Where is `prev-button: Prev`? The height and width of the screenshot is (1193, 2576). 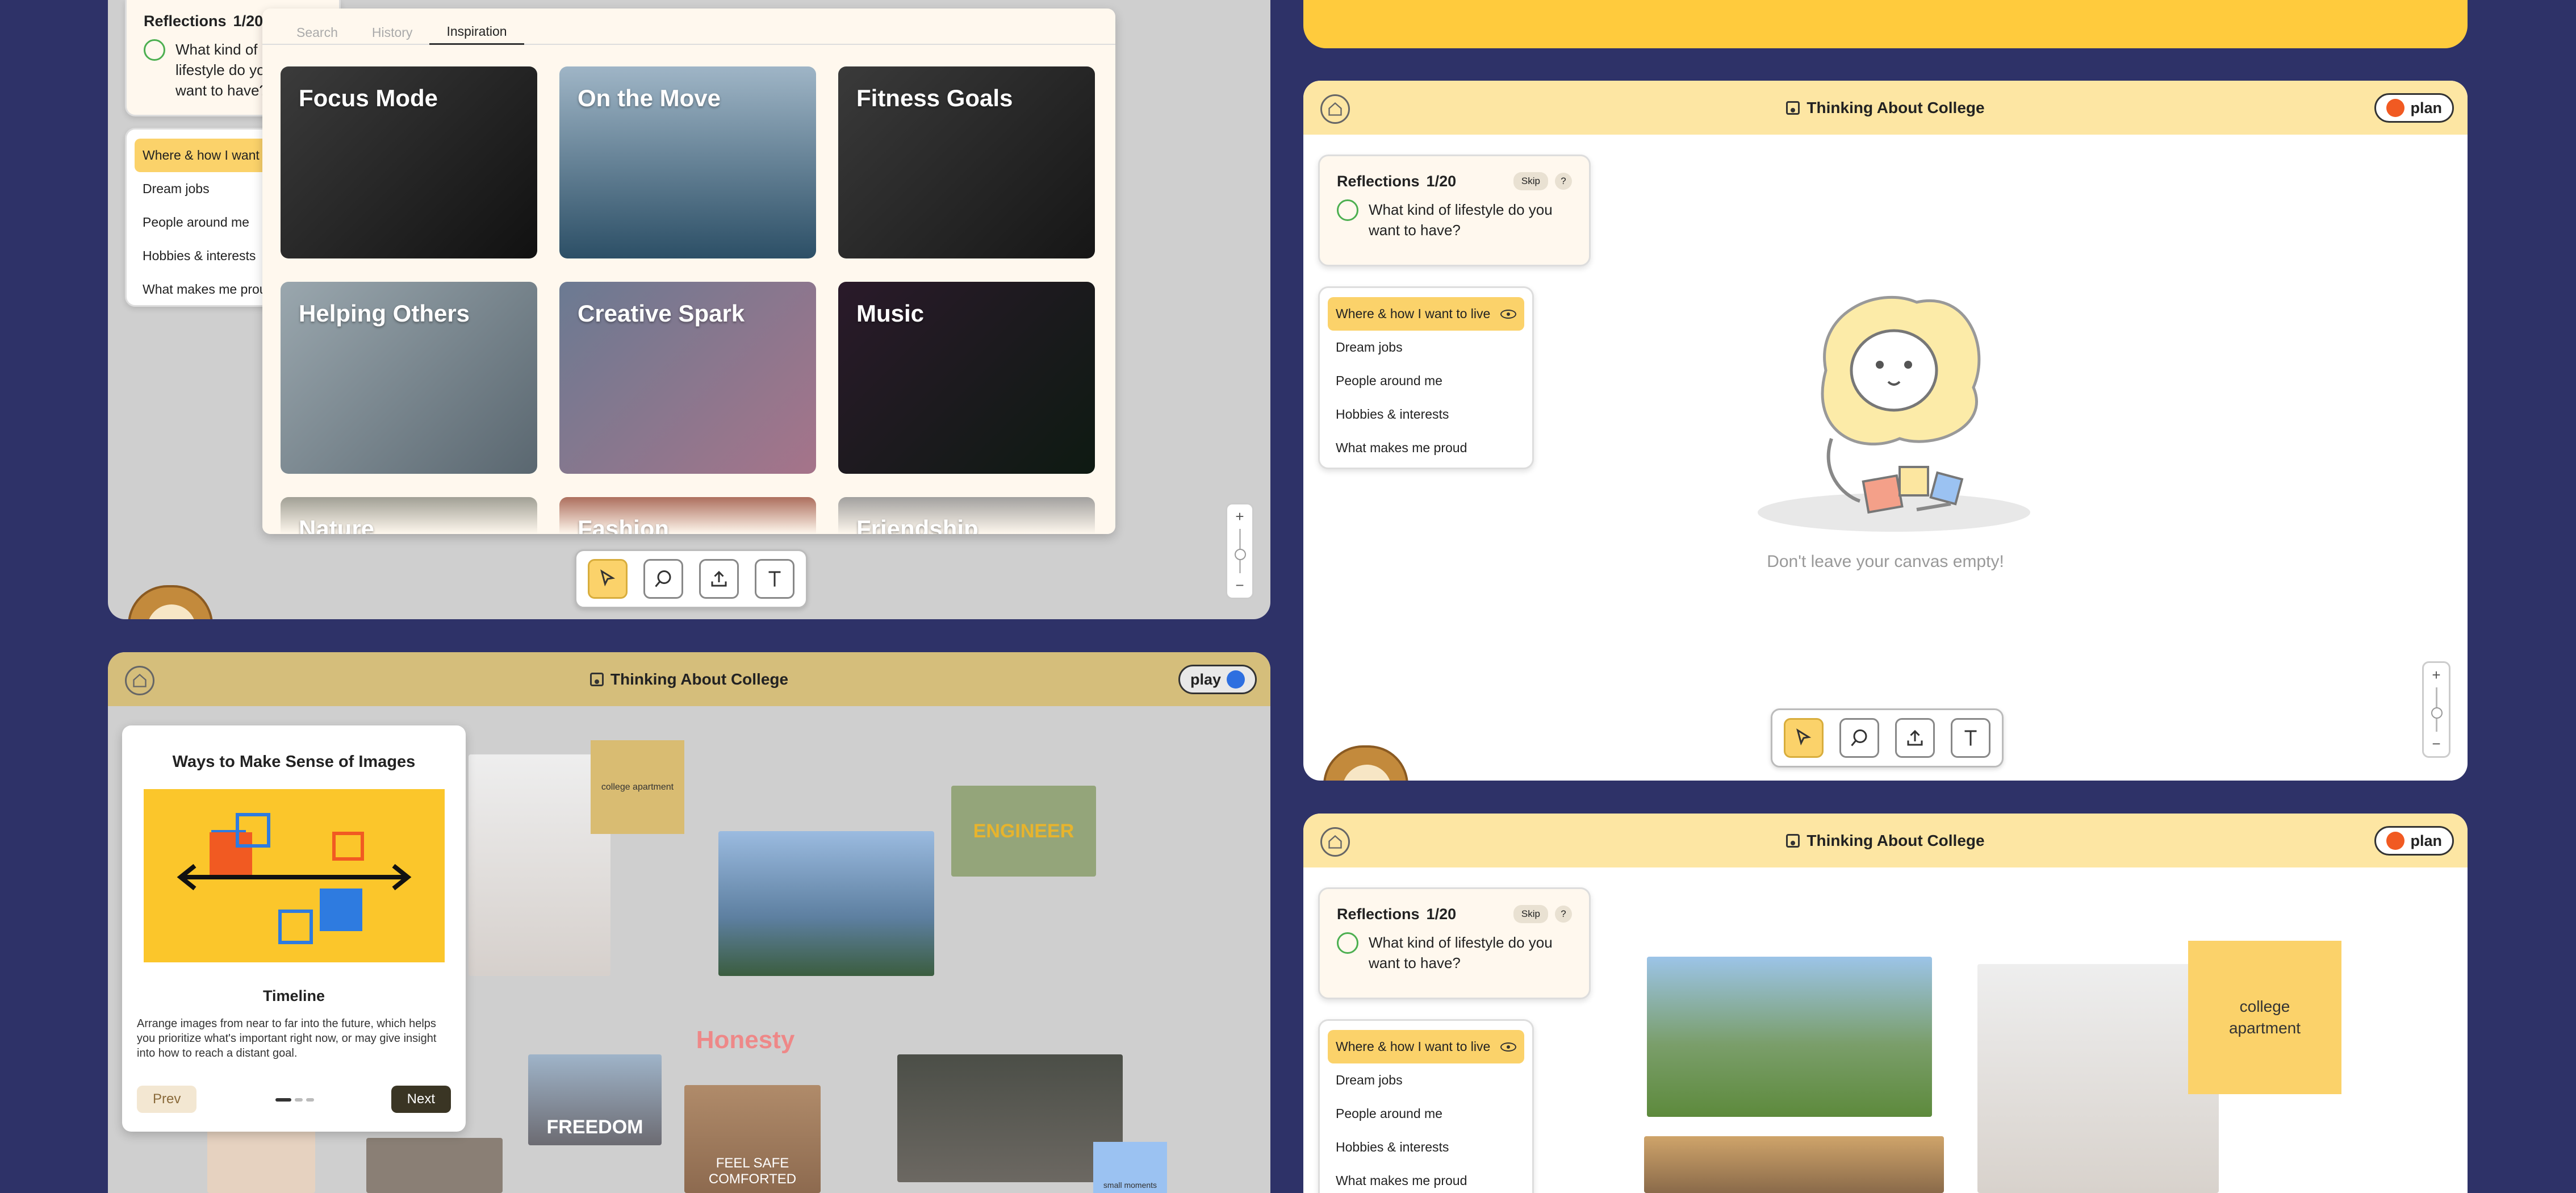 prev-button: Prev is located at coordinates (167, 1099).